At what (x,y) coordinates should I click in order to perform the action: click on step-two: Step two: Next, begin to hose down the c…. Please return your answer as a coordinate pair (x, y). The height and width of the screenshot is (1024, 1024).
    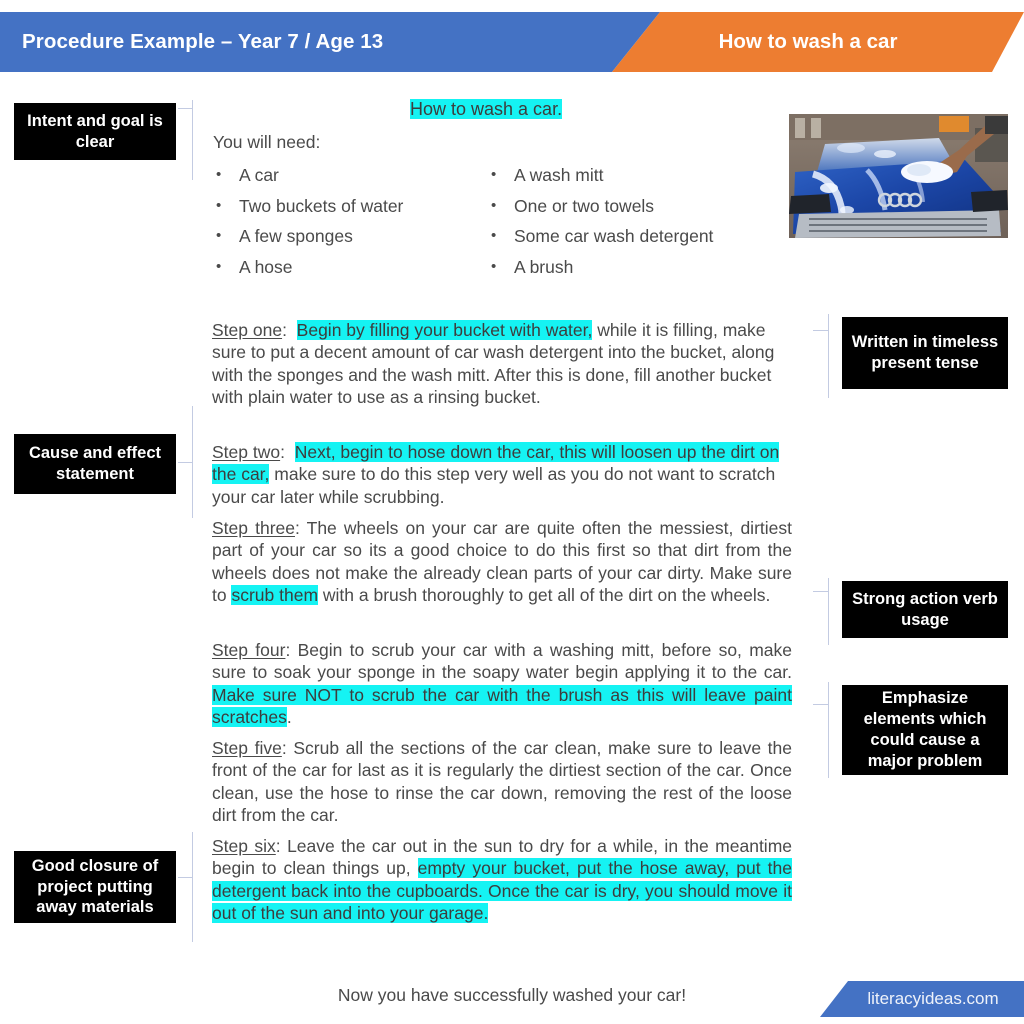
    Looking at the image, I should click on (502, 474).